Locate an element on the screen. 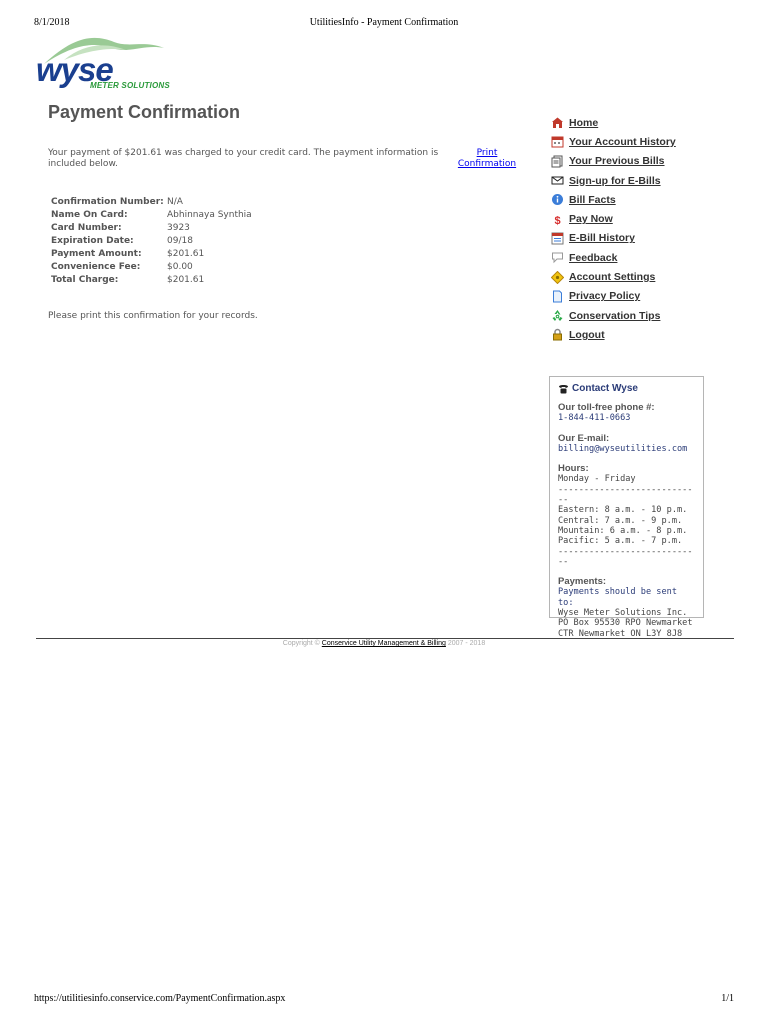 Image resolution: width=768 pixels, height=1024 pixels. page-title: Payment Confirmation is located at coordinates (144, 112).